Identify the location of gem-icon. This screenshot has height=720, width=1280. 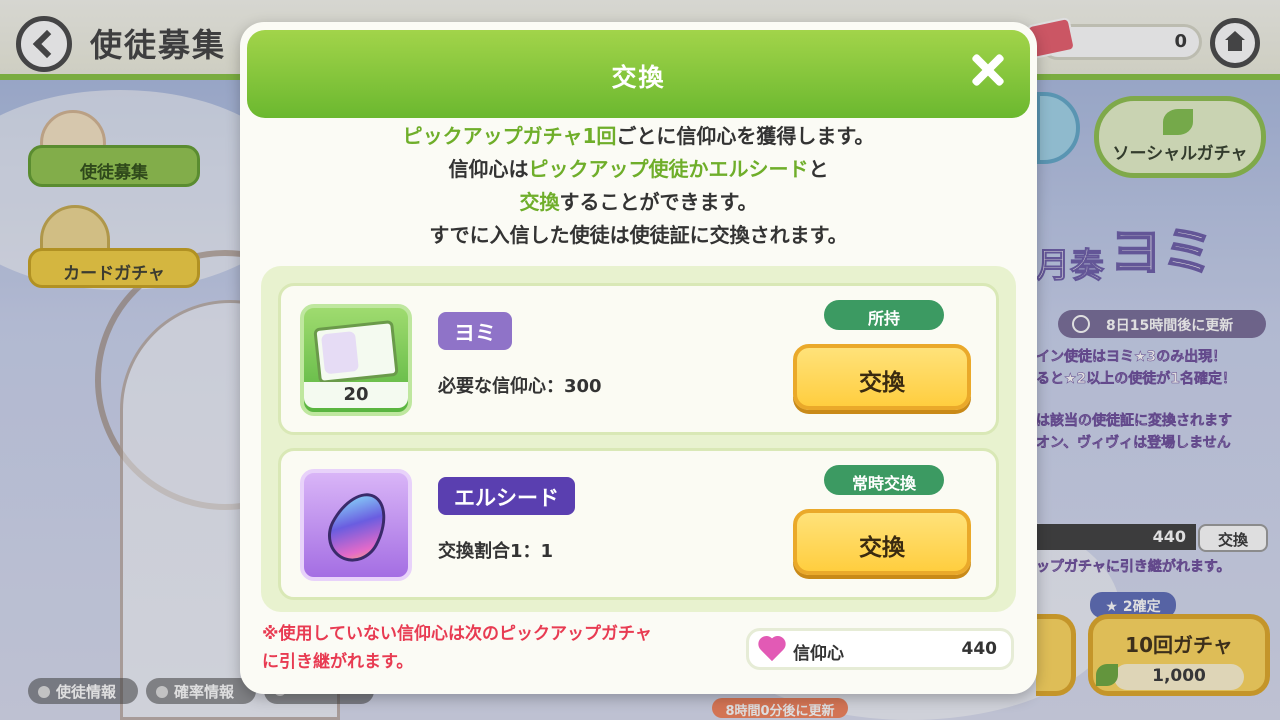
(358, 527).